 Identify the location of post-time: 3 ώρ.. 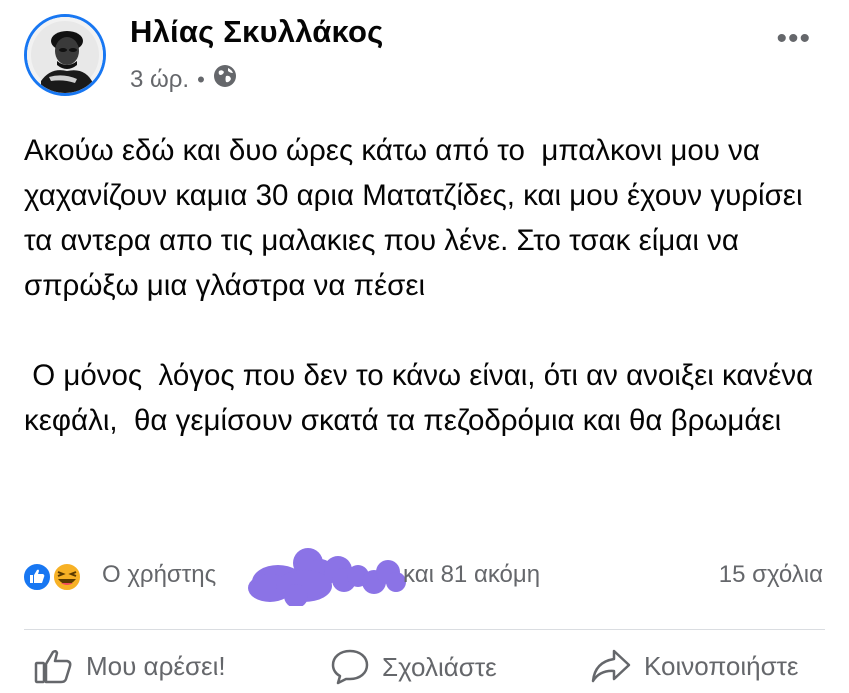
(159, 80).